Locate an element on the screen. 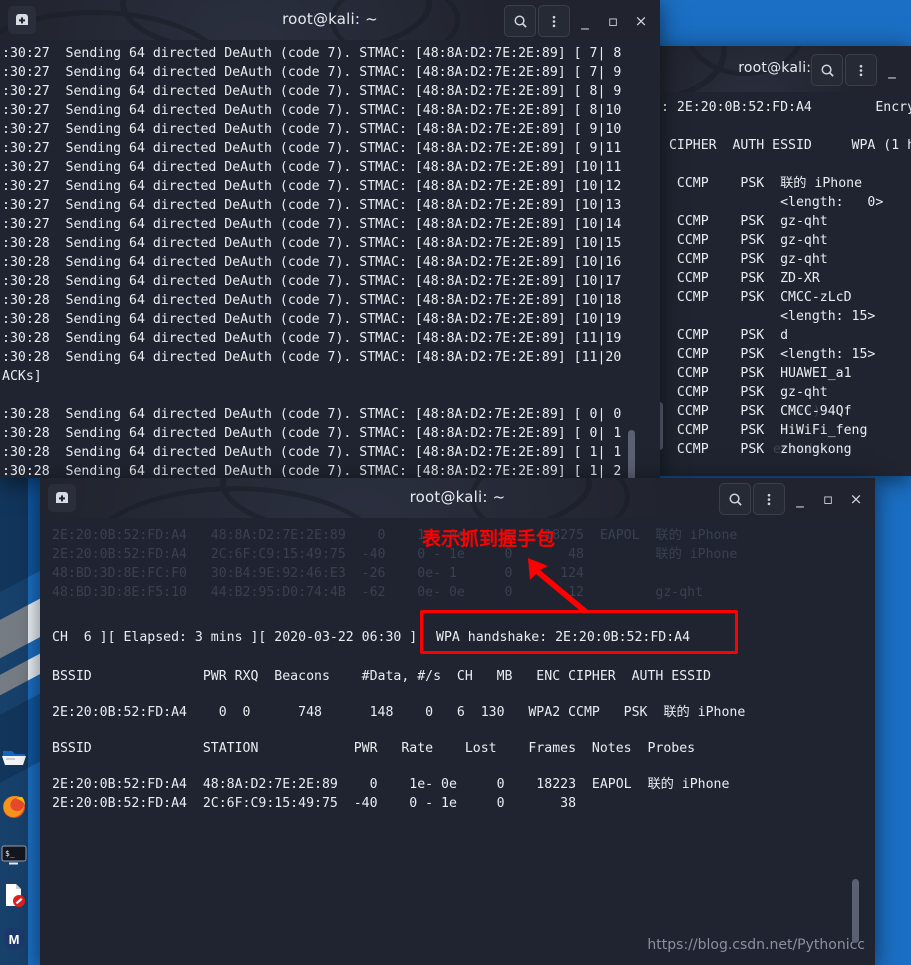 This screenshot has width=911, height=965. handshake-highlight-box is located at coordinates (579, 632).